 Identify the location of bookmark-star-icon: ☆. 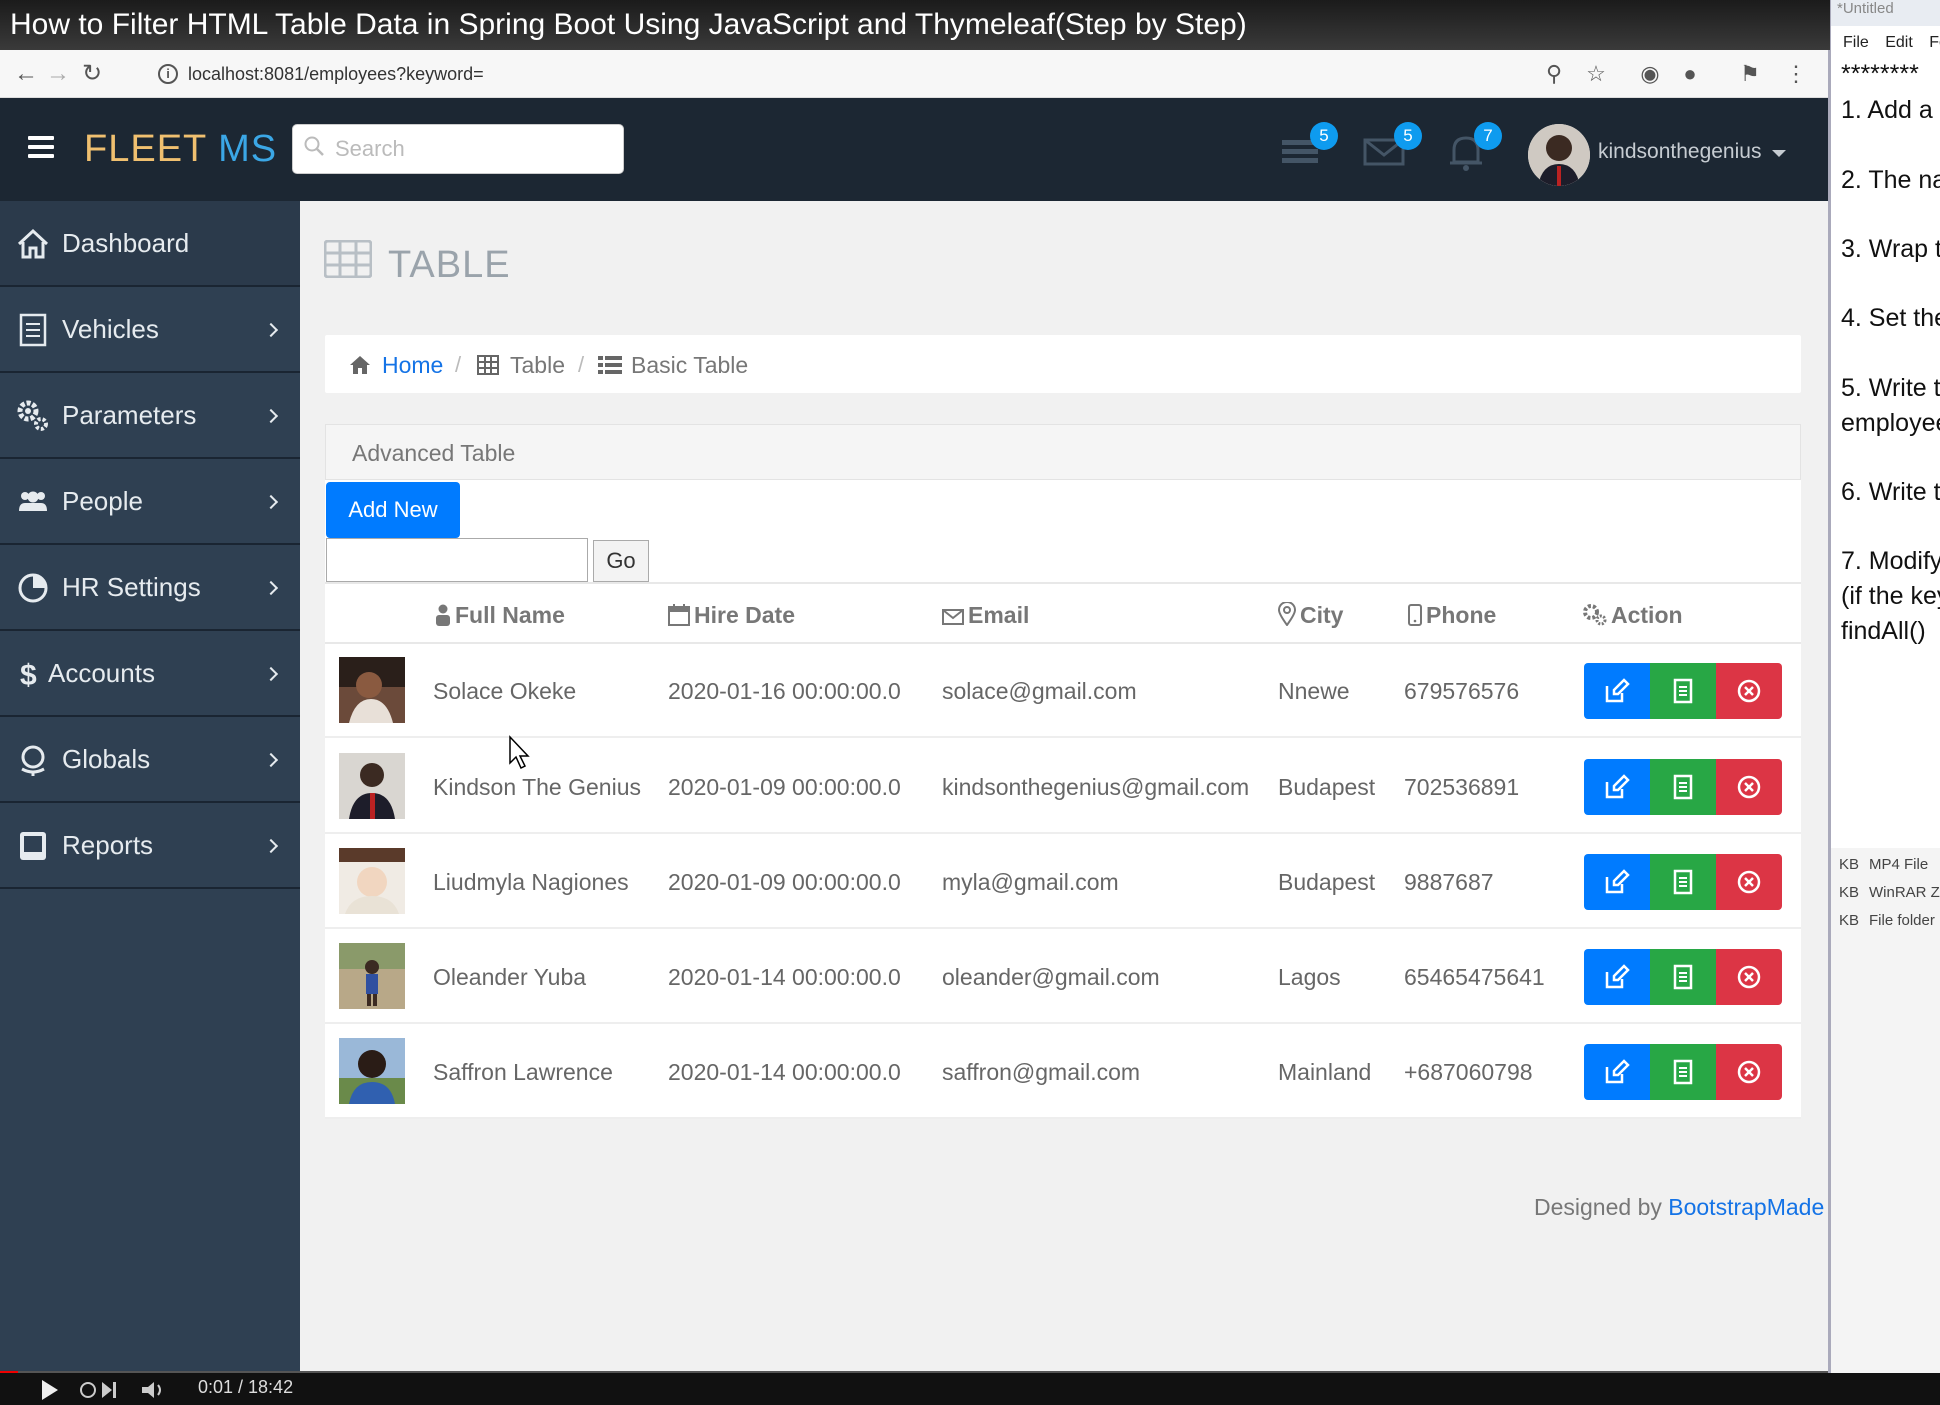
(1596, 74).